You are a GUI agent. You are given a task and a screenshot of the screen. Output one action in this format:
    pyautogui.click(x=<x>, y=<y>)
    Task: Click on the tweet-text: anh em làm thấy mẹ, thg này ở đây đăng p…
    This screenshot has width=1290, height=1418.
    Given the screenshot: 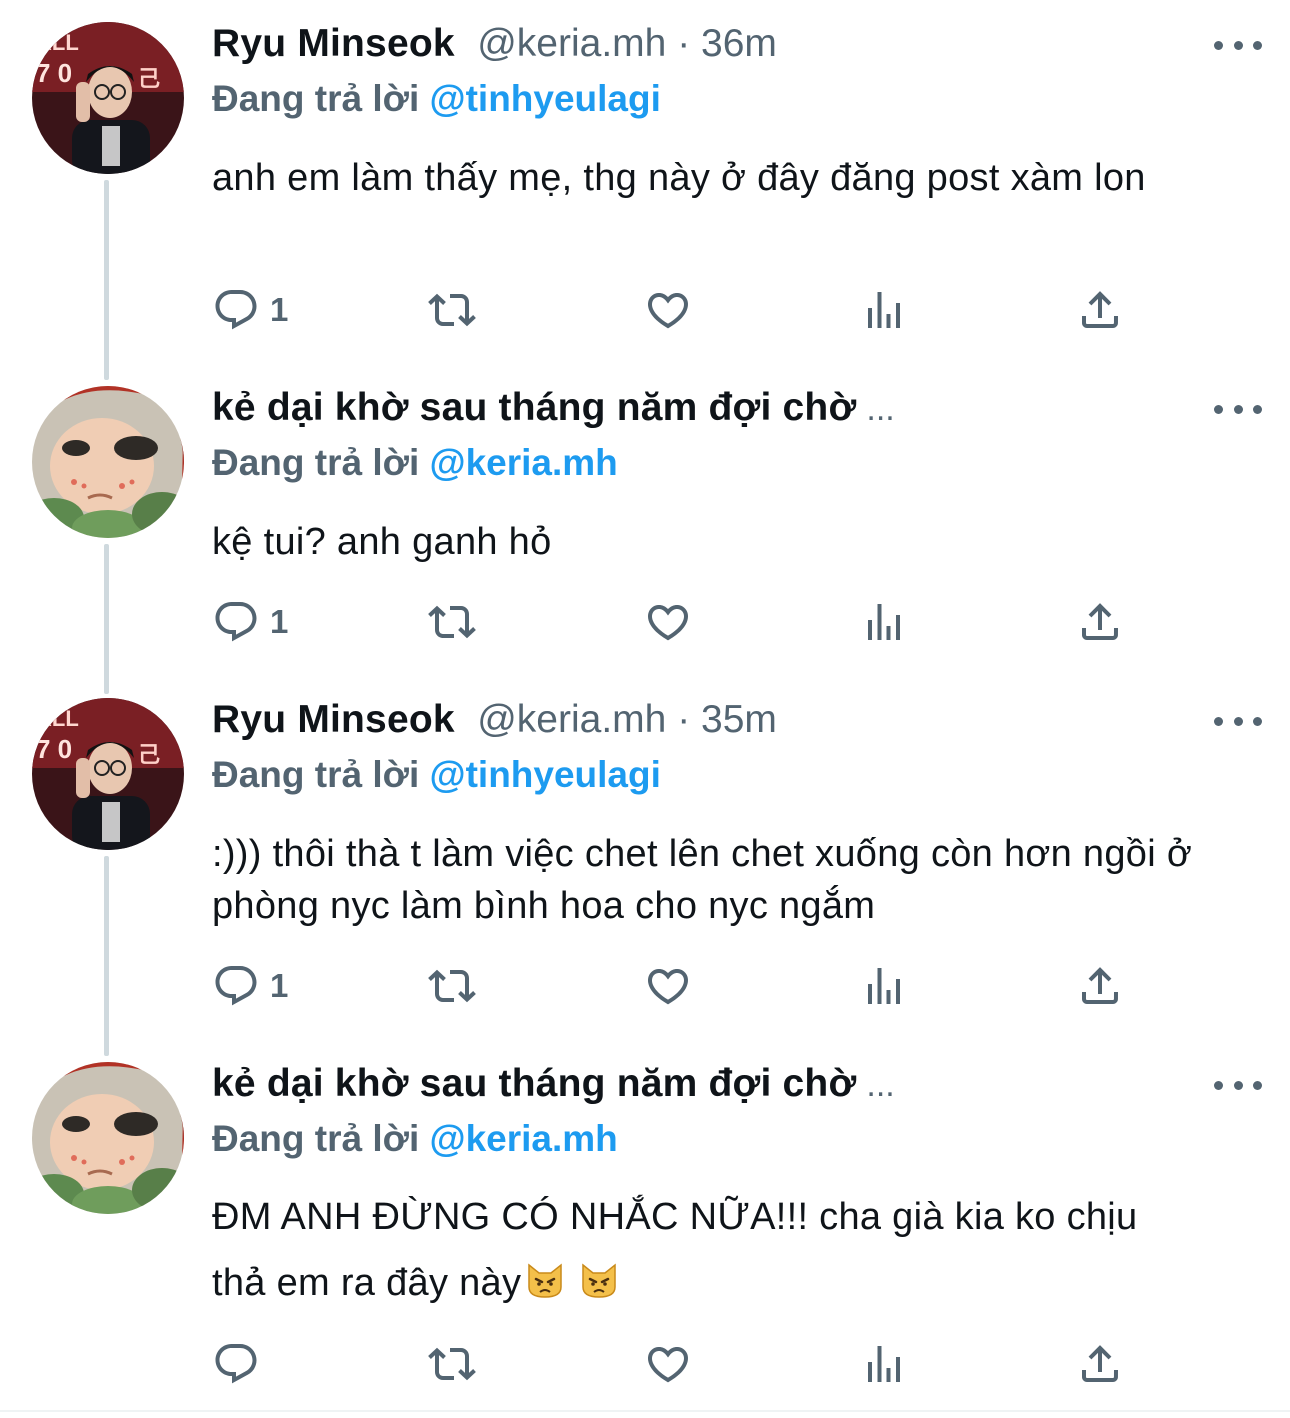 What is the action you would take?
    pyautogui.click(x=679, y=178)
    